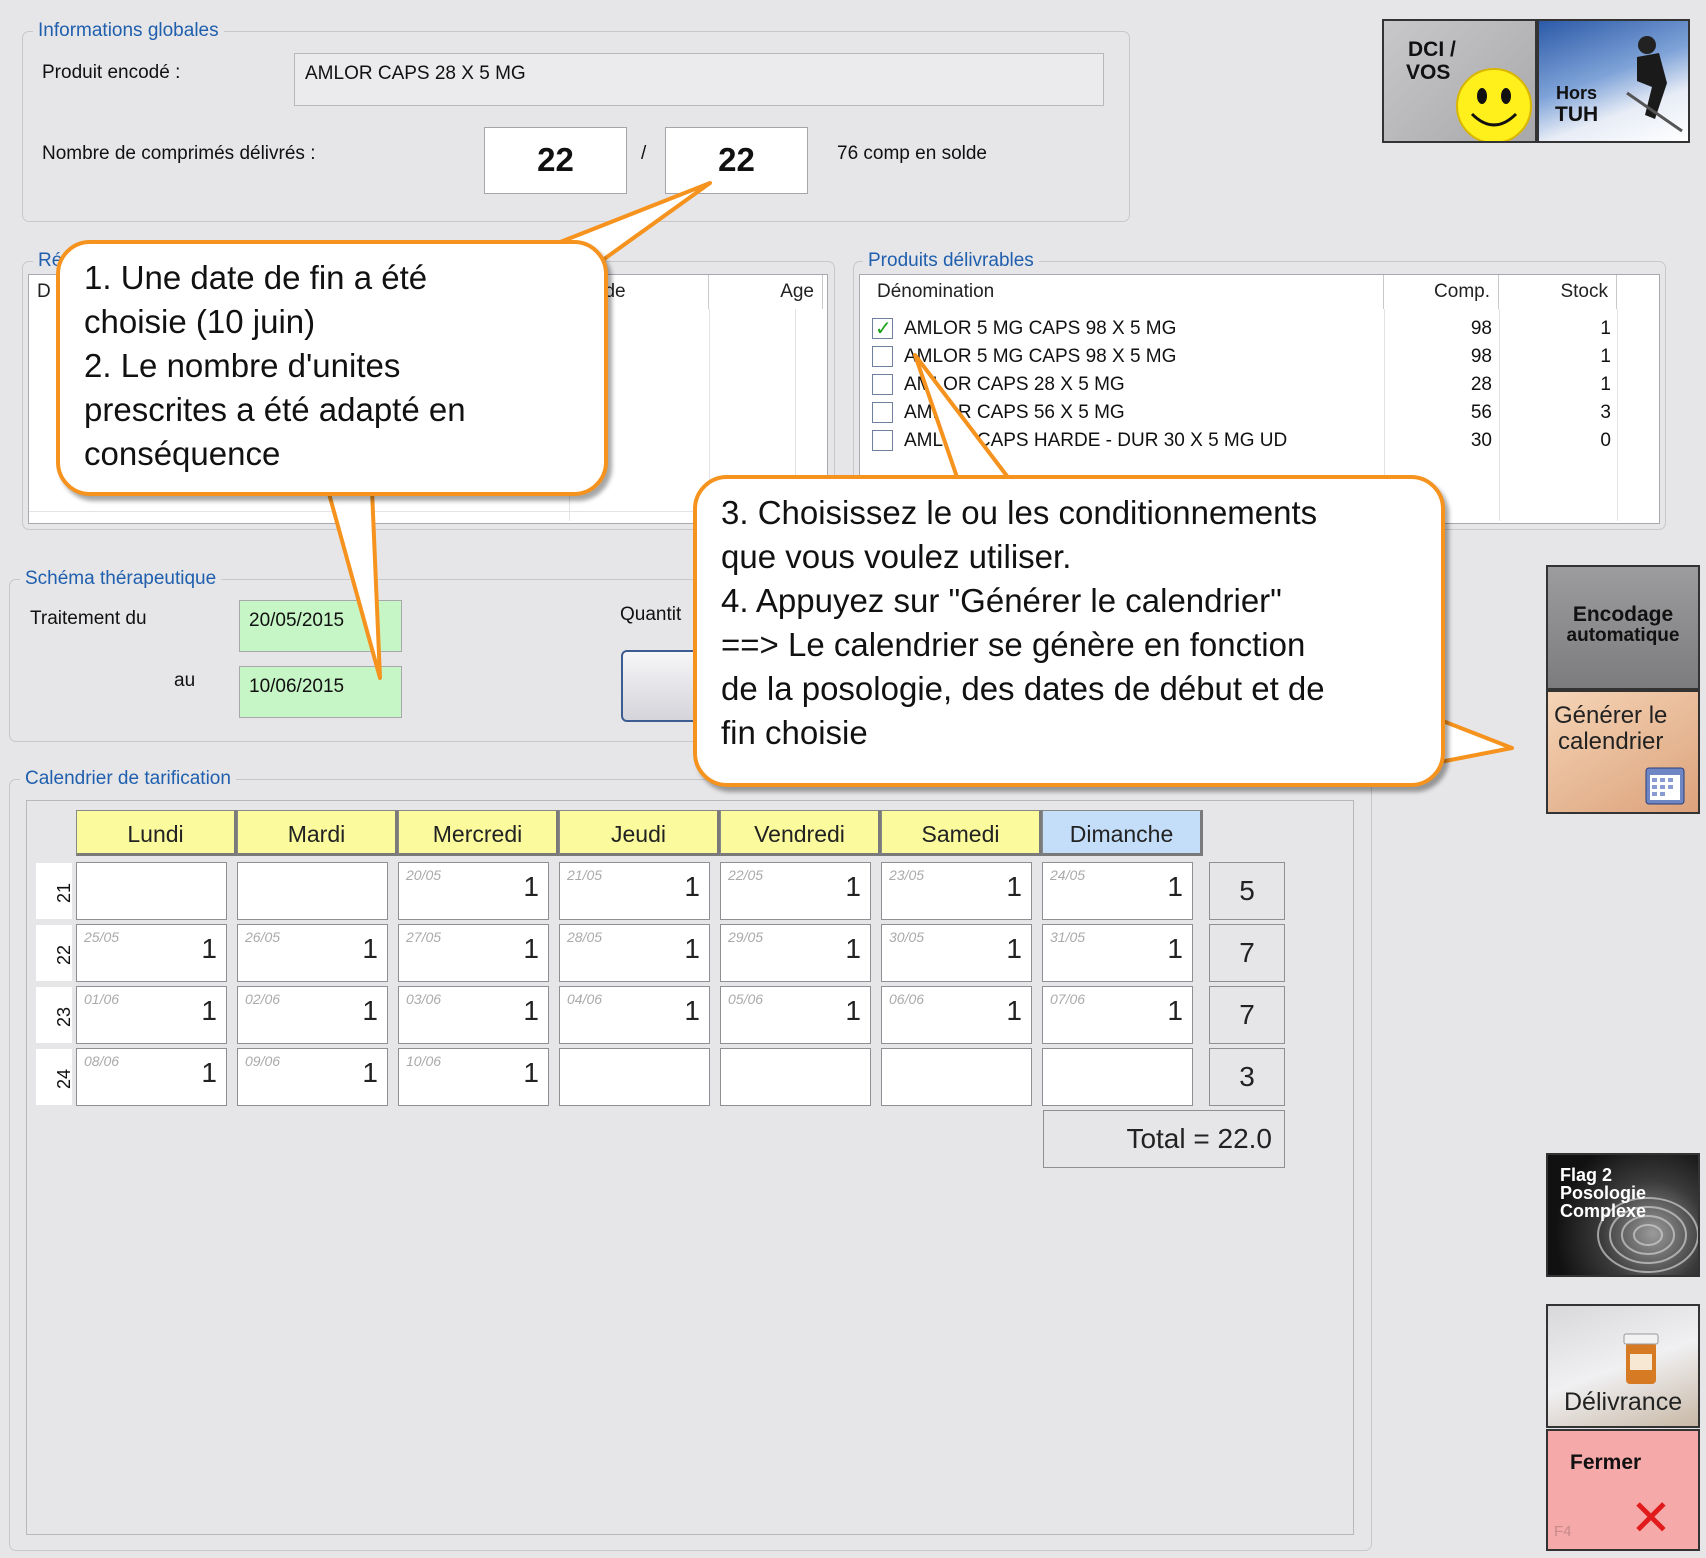 Image resolution: width=1706 pixels, height=1558 pixels. I want to click on calendar-day-cell: 05/06 1, so click(795, 1015).